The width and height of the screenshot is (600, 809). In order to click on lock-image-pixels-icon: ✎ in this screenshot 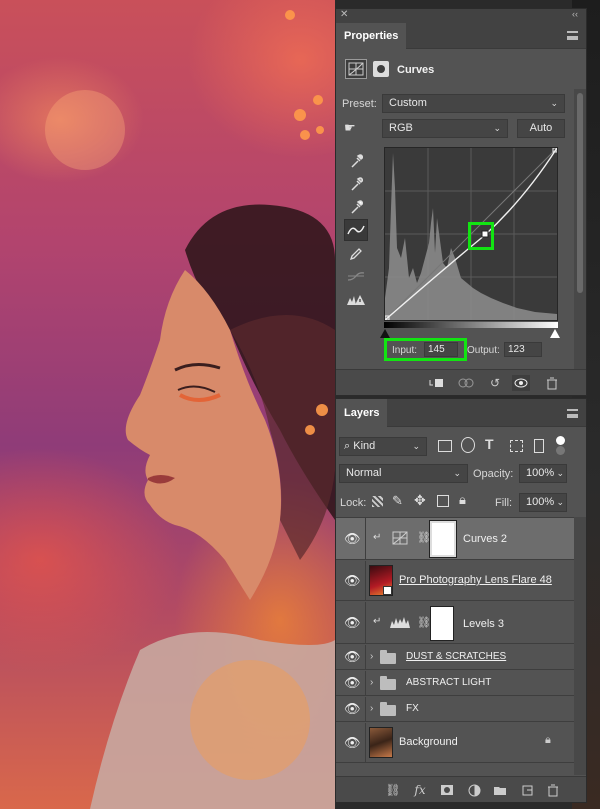, I will do `click(397, 501)`.